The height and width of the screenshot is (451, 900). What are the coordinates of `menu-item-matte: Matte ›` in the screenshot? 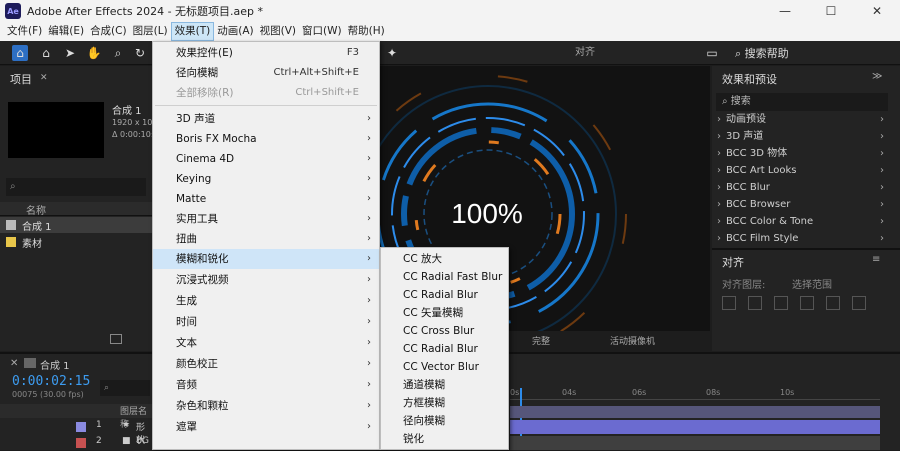 It's located at (266, 199).